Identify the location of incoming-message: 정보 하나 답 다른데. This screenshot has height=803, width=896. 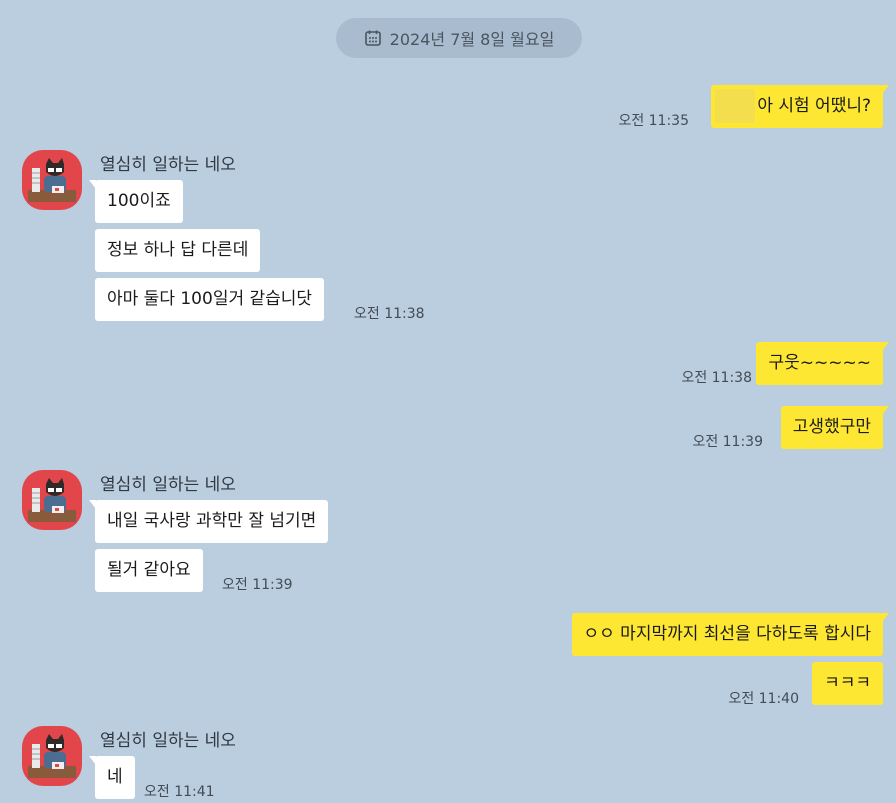
(178, 250).